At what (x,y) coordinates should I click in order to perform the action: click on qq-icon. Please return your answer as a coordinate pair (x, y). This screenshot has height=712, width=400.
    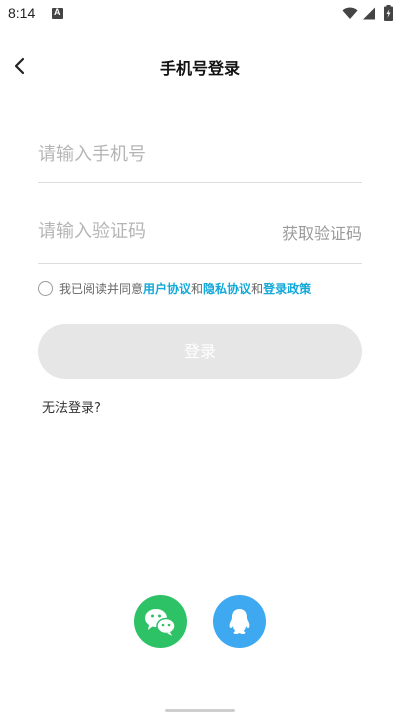
    Looking at the image, I should click on (239, 622).